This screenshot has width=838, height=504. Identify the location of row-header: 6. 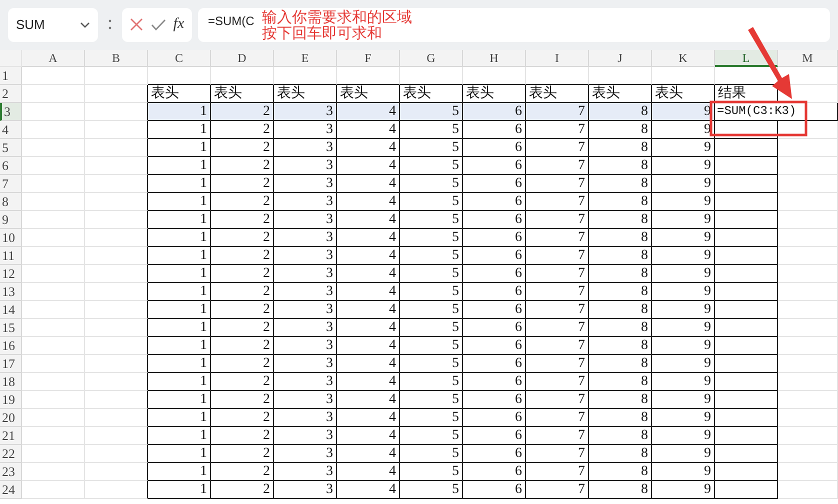
(11, 166).